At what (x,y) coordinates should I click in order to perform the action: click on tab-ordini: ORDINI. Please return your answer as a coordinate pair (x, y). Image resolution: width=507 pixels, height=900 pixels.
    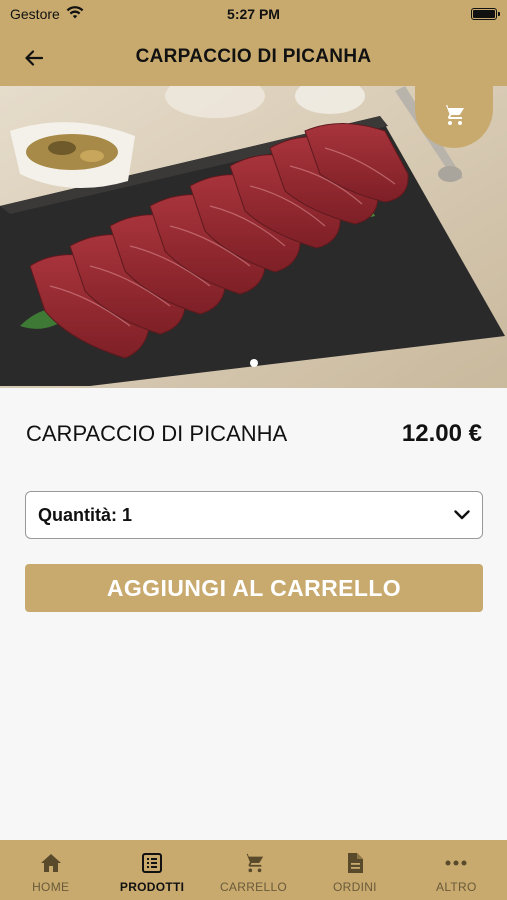
    Looking at the image, I should click on (354, 870).